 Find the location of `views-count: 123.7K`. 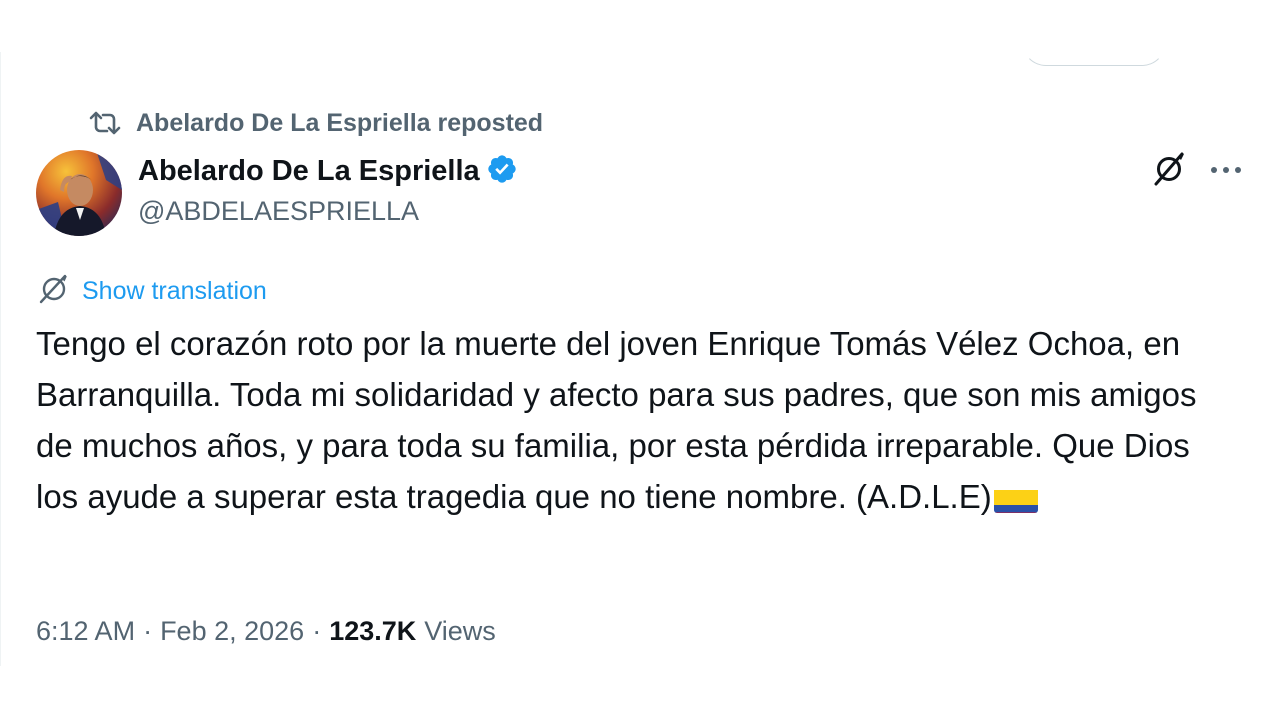

views-count: 123.7K is located at coordinates (372, 631).